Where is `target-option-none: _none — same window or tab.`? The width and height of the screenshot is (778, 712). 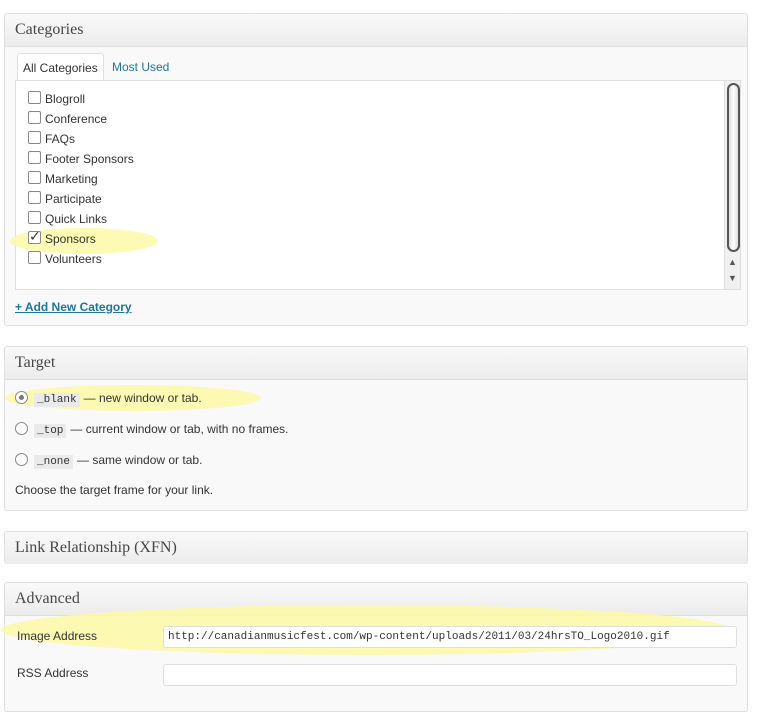
target-option-none: _none — same window or tab. is located at coordinates (108, 460).